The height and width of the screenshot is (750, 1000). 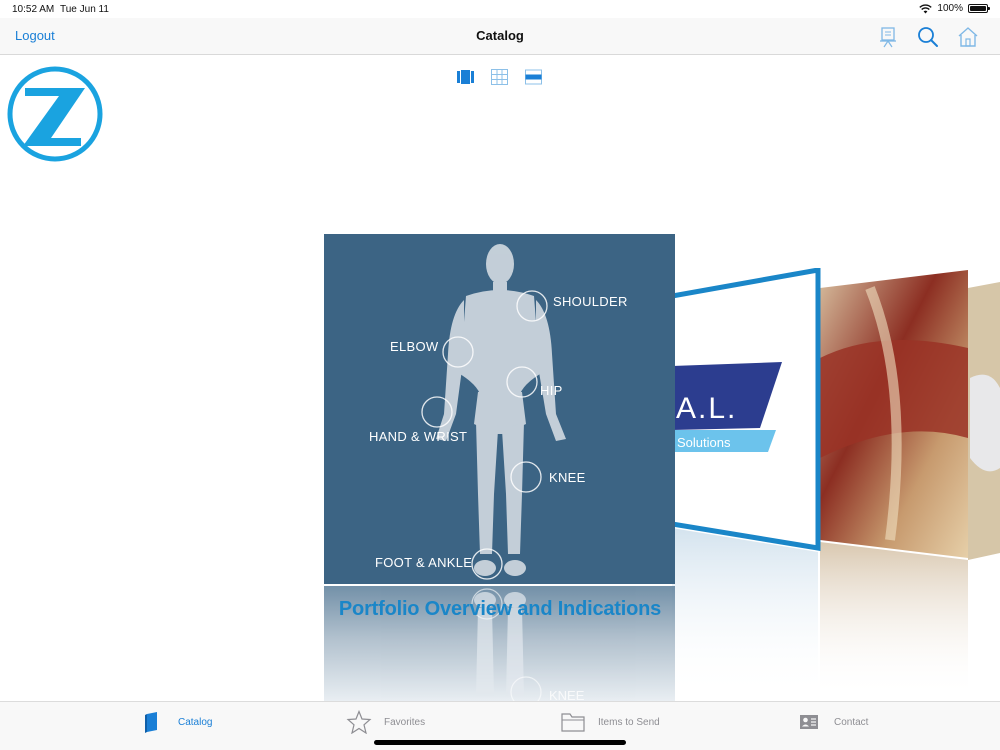 What do you see at coordinates (33, 9) in the screenshot?
I see `status-time: 10:52 AM` at bounding box center [33, 9].